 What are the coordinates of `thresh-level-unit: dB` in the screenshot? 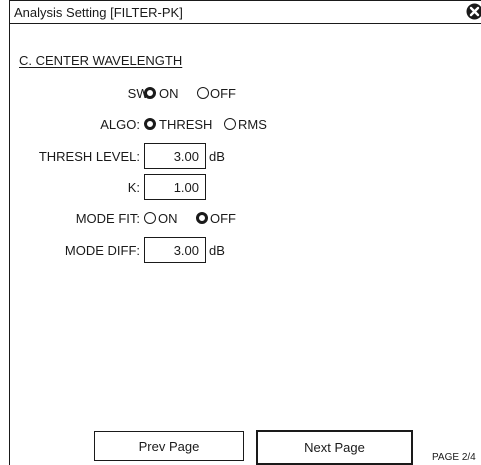 It's located at (217, 156).